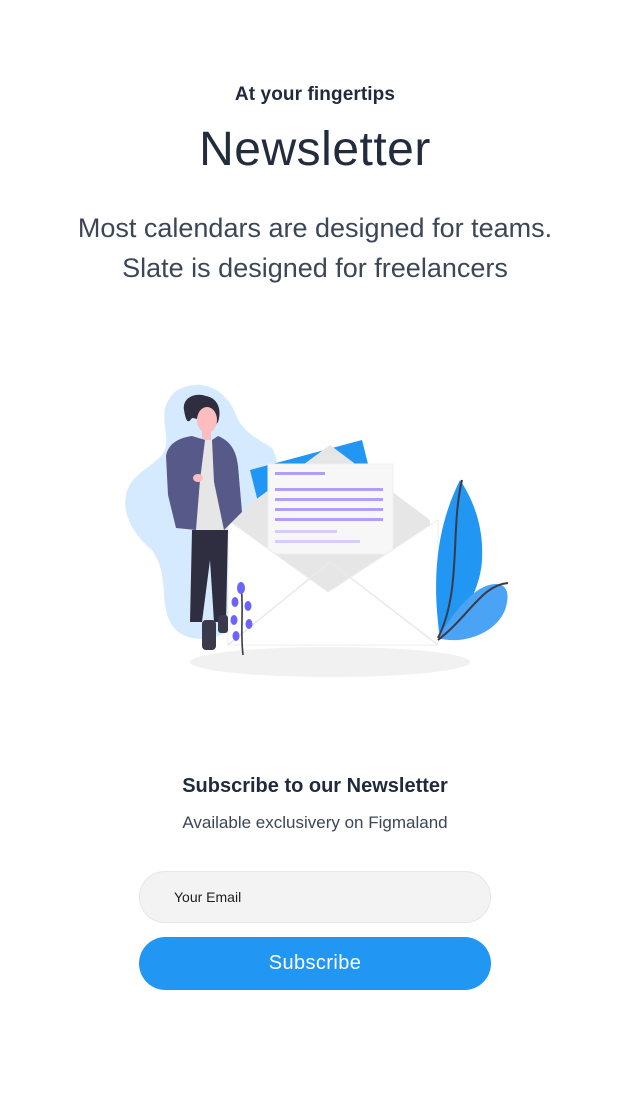 Image resolution: width=630 pixels, height=1105 pixels. I want to click on subscribe-heading: Subscribe to our Newsletter, so click(315, 786).